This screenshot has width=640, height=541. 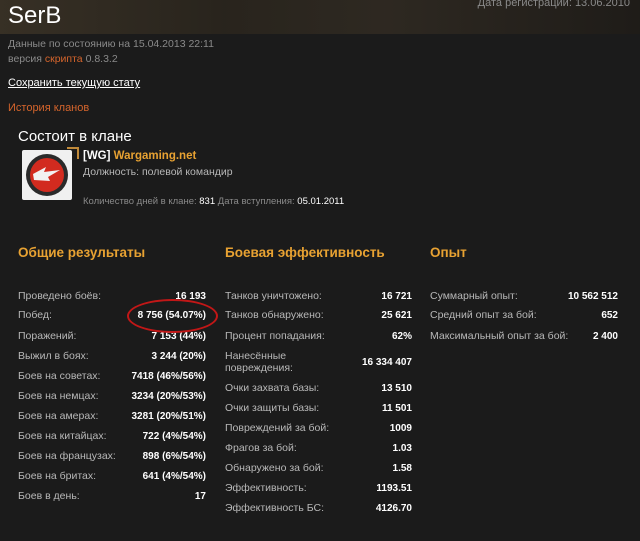 I want to click on stat-label: Обнаружено за бой:, so click(x=274, y=468).